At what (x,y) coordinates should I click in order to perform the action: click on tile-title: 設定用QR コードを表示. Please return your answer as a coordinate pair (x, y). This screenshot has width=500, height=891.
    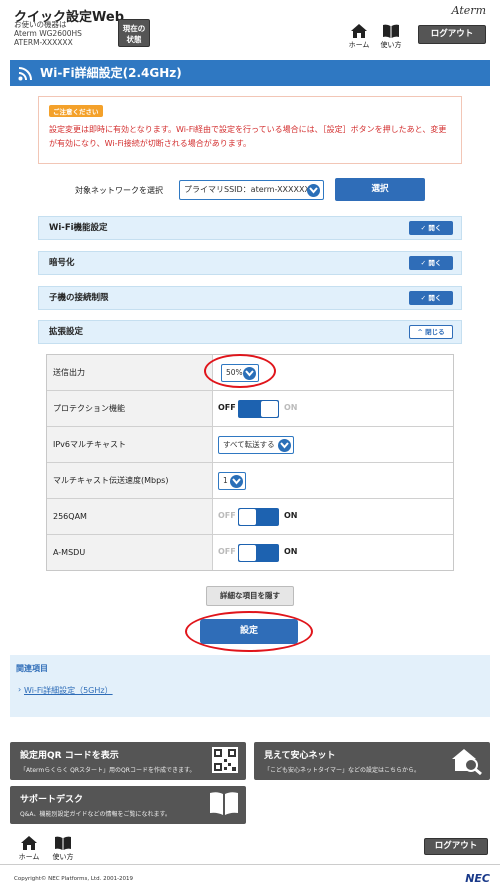
    Looking at the image, I should click on (69, 756).